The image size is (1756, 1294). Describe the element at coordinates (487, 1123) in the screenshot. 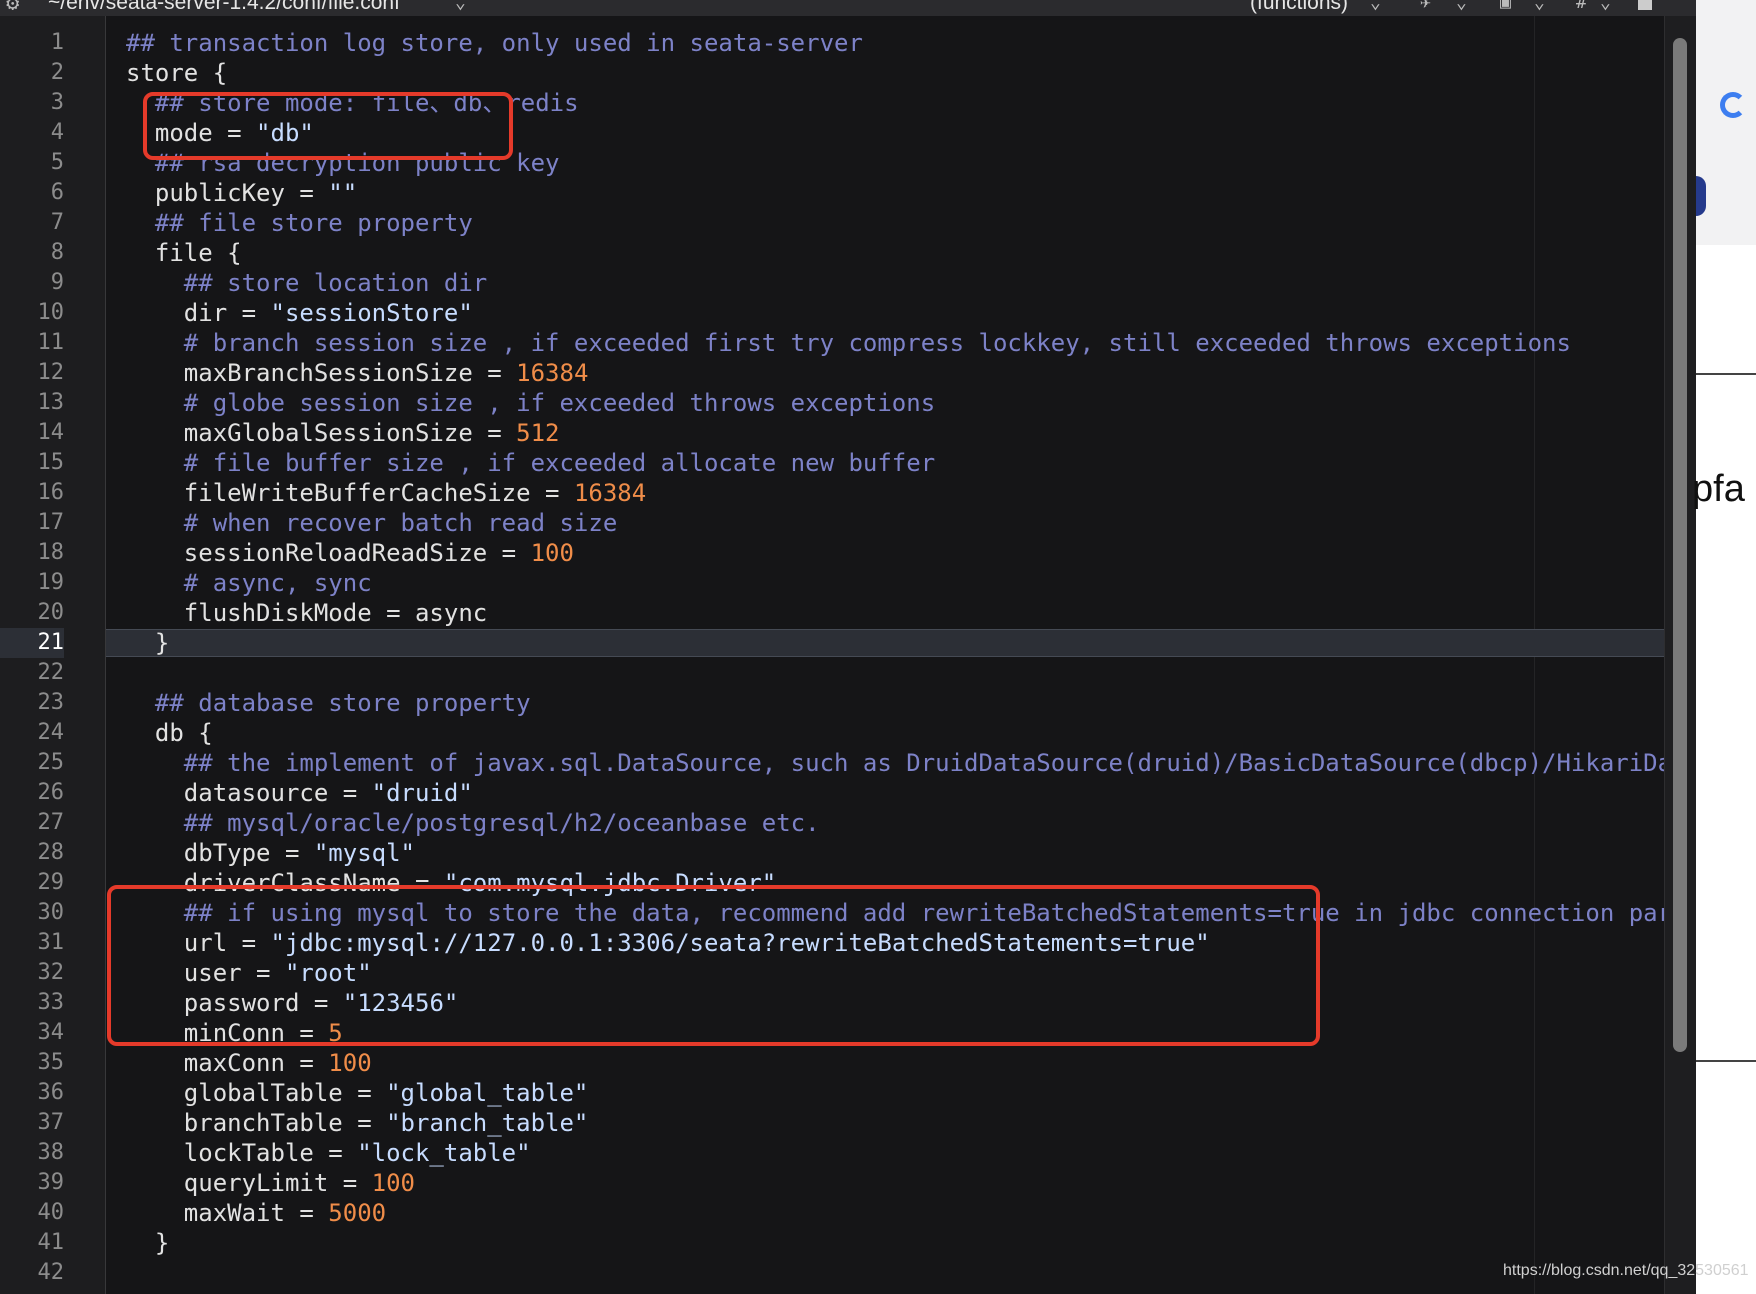

I see `code-token: "branch_table"` at that location.